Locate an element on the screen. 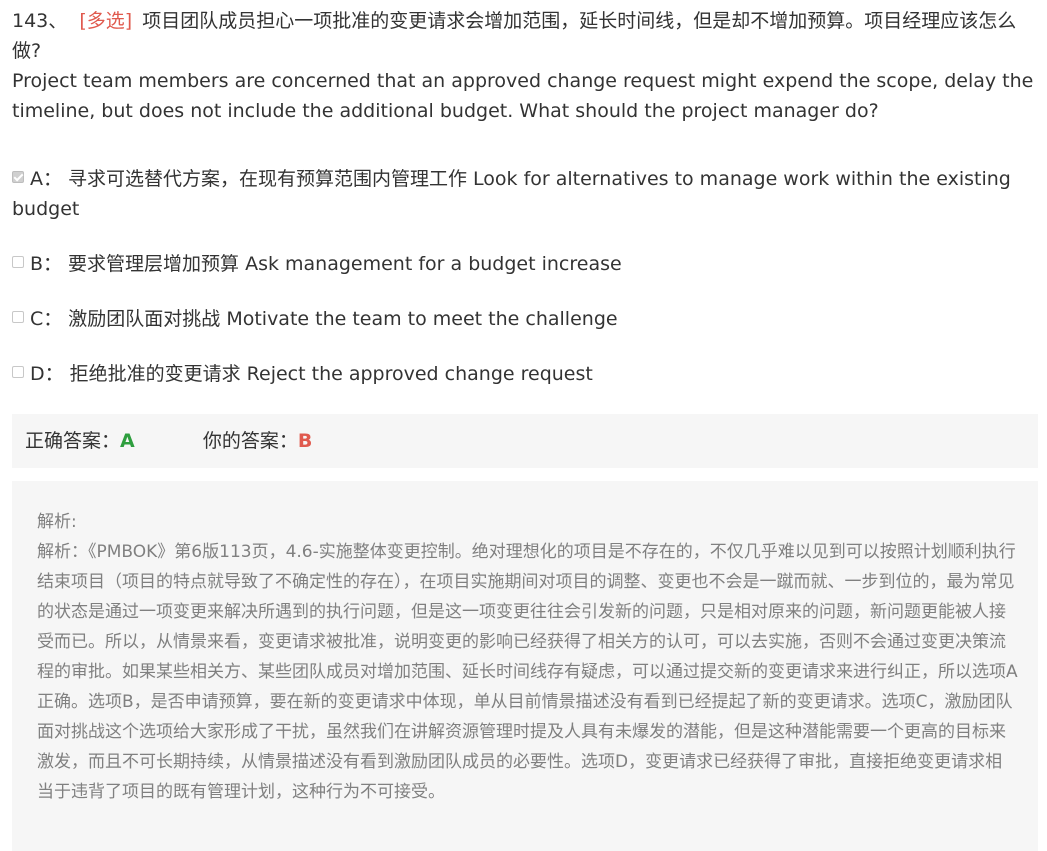 The image size is (1047, 851). question-number: 143、 is located at coordinates (40, 21).